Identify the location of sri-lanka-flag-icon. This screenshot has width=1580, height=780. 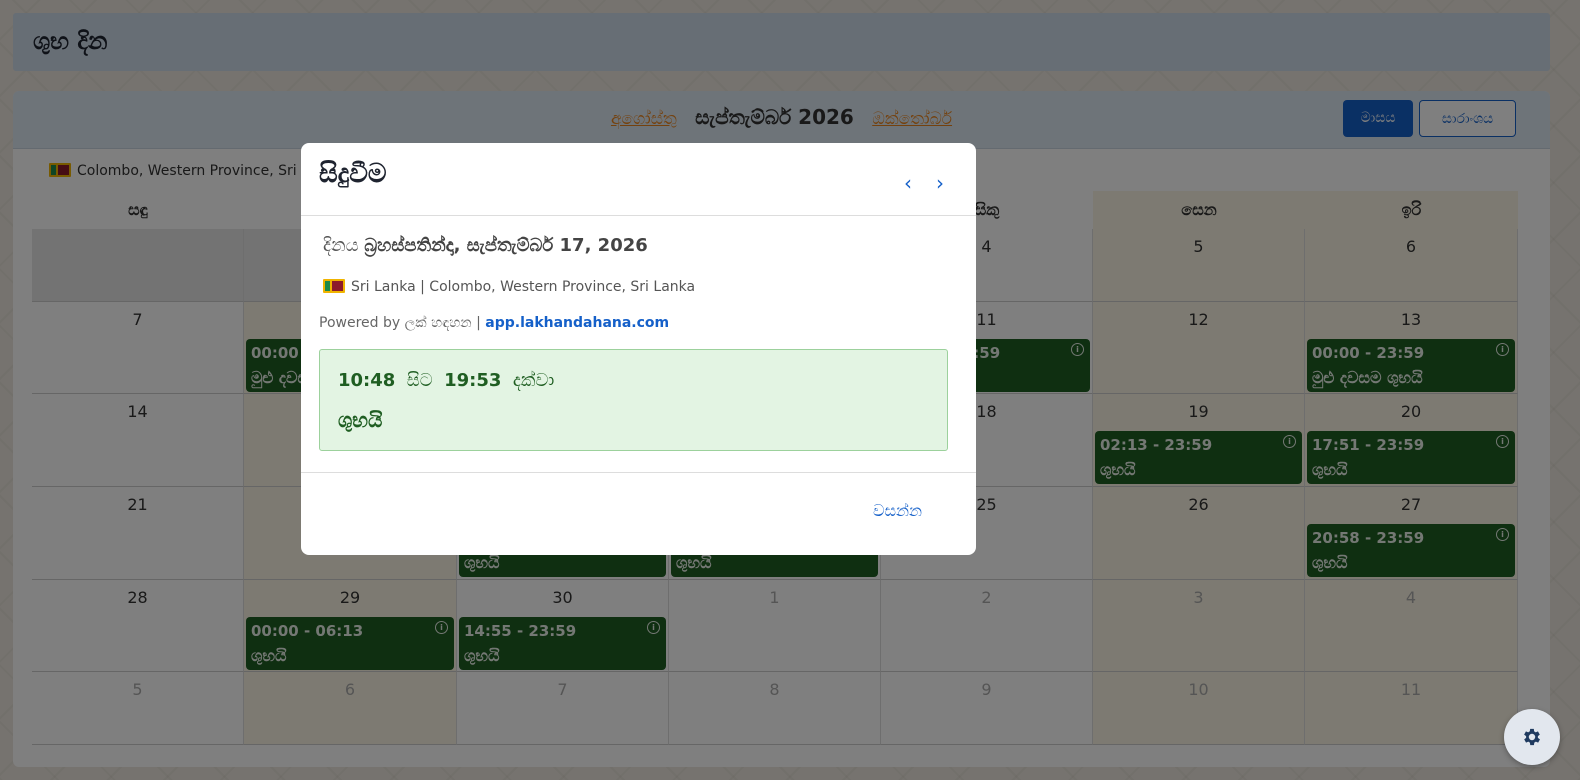
(334, 286).